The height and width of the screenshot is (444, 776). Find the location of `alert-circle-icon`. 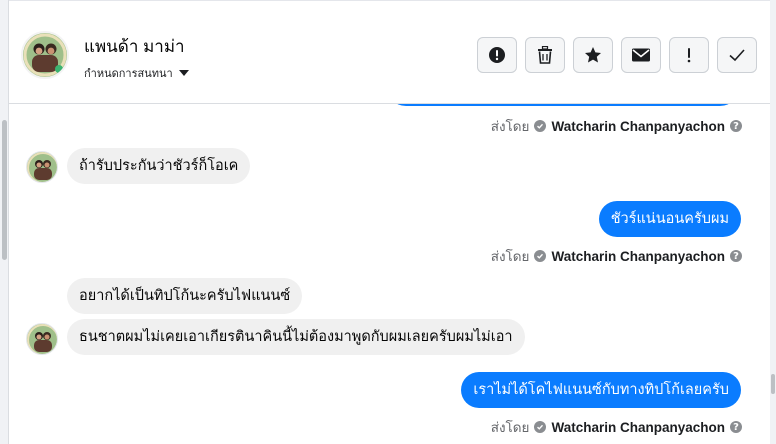

alert-circle-icon is located at coordinates (497, 55).